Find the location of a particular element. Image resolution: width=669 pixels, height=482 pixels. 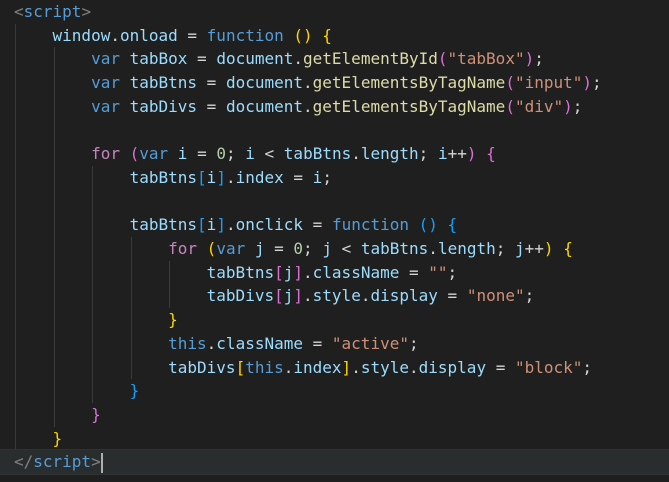

code-line: window.onload = function () { is located at coordinates (334, 36).